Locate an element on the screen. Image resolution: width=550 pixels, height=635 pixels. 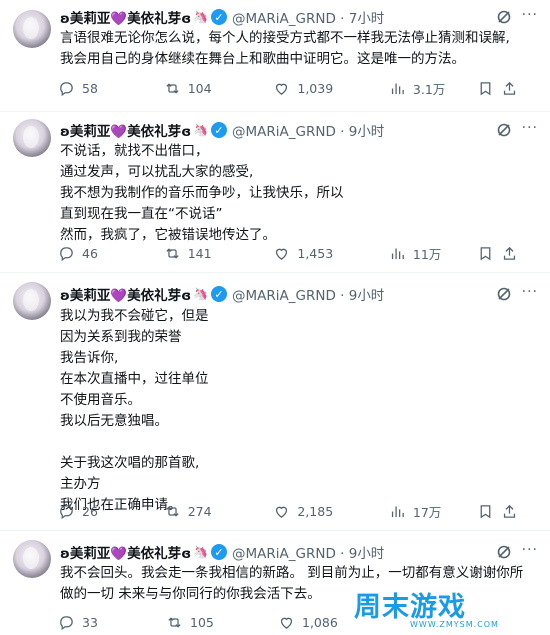
tweet-actions: 58 104 1,039 3.1万 is located at coordinates (288, 88).